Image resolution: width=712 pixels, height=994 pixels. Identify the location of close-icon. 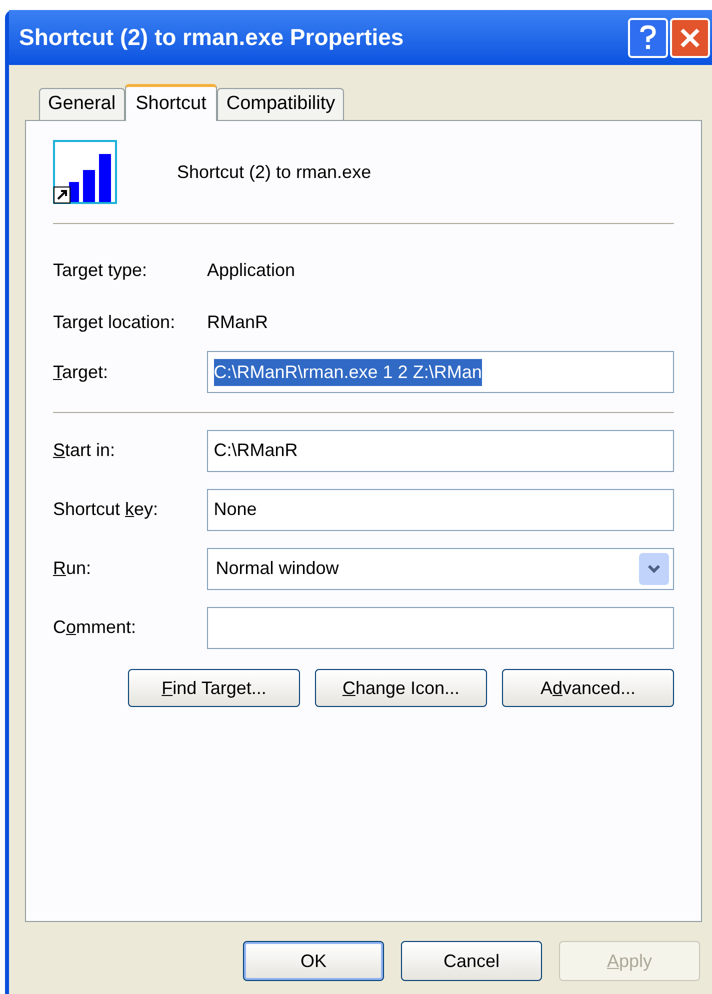
(690, 37).